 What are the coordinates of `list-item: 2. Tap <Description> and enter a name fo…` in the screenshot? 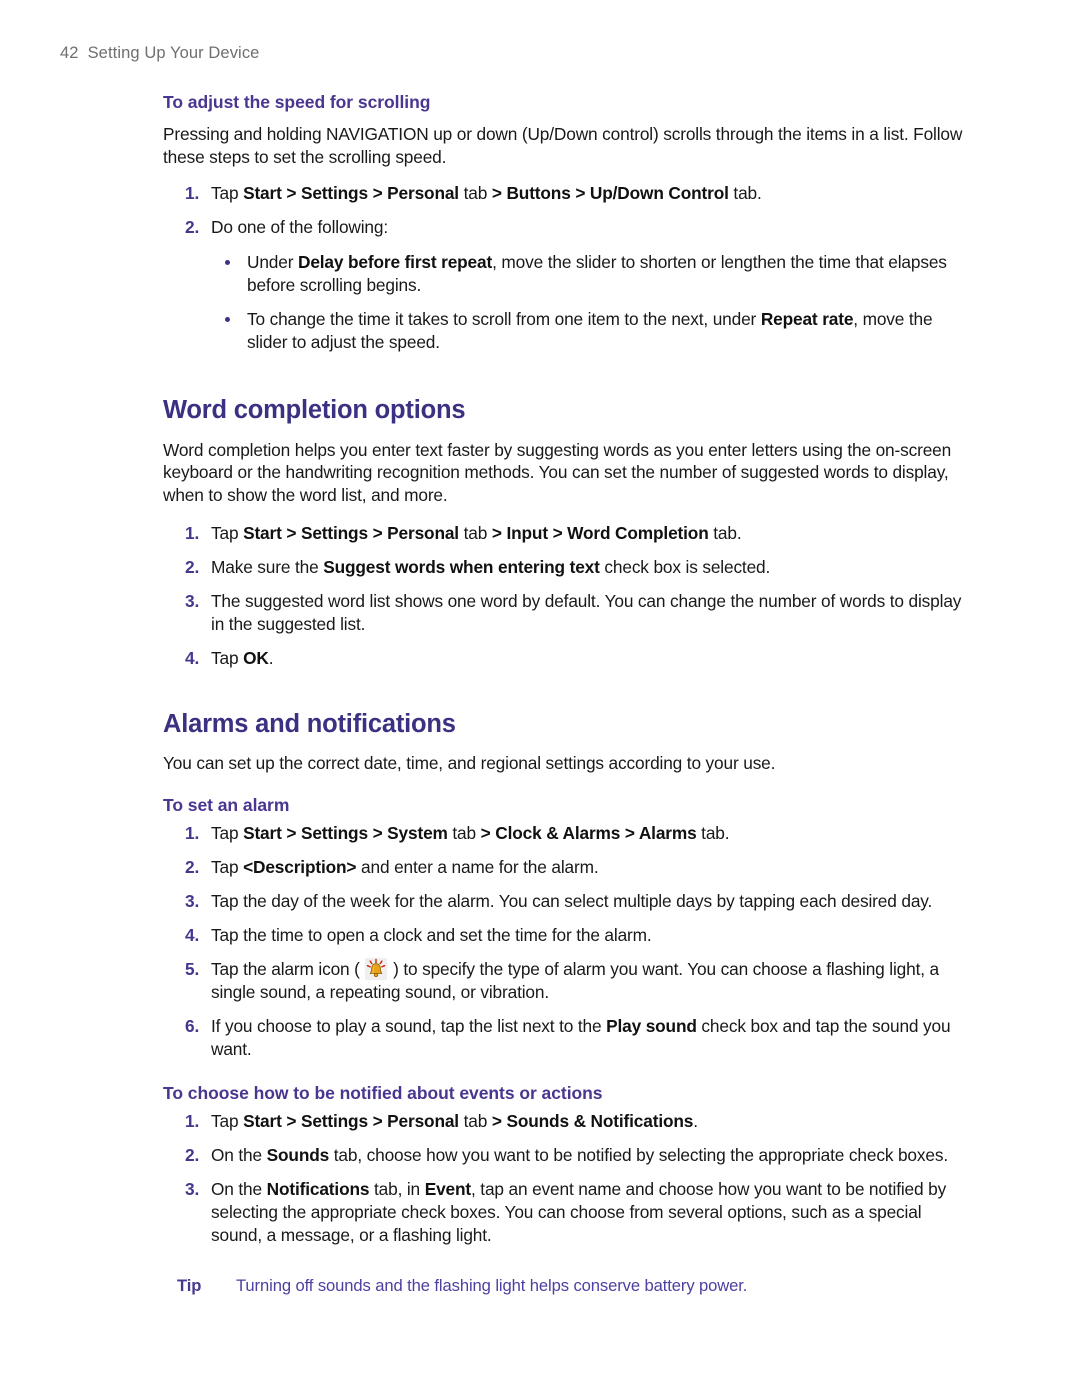 It's located at (568, 867).